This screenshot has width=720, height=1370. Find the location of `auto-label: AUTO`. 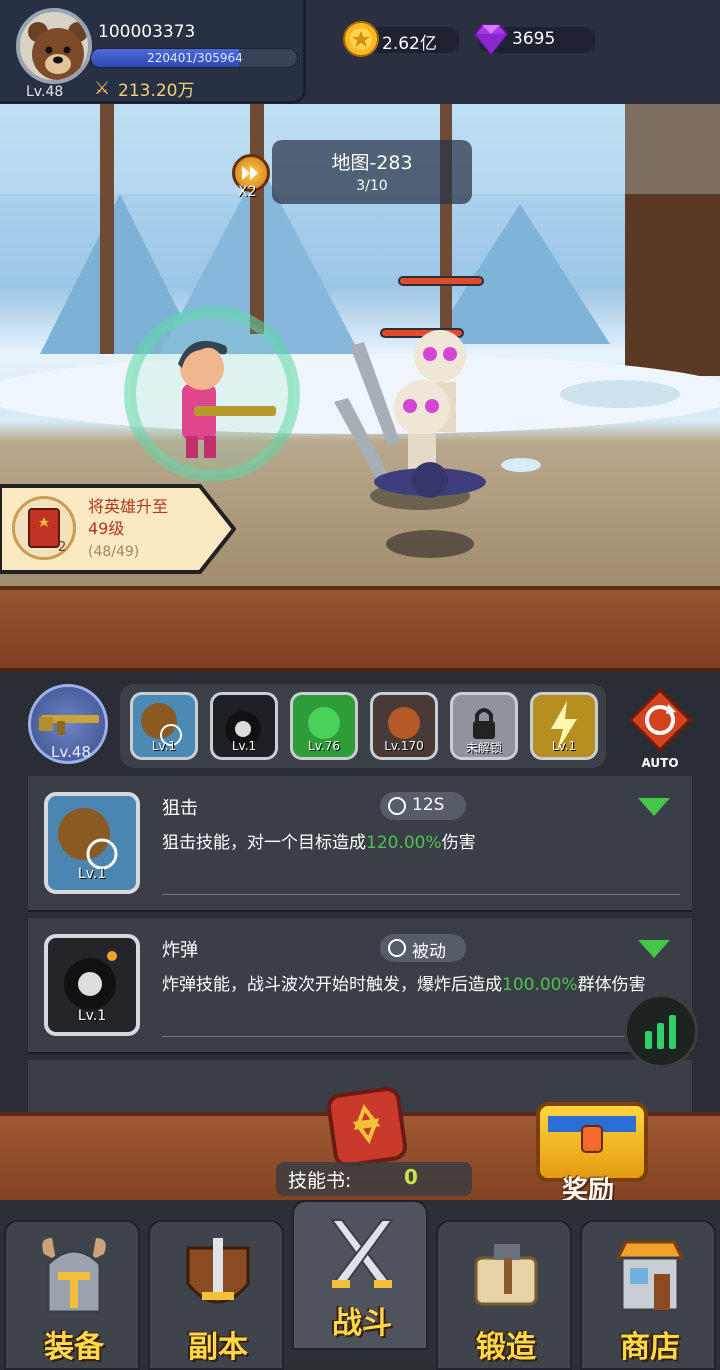

auto-label: AUTO is located at coordinates (660, 763).